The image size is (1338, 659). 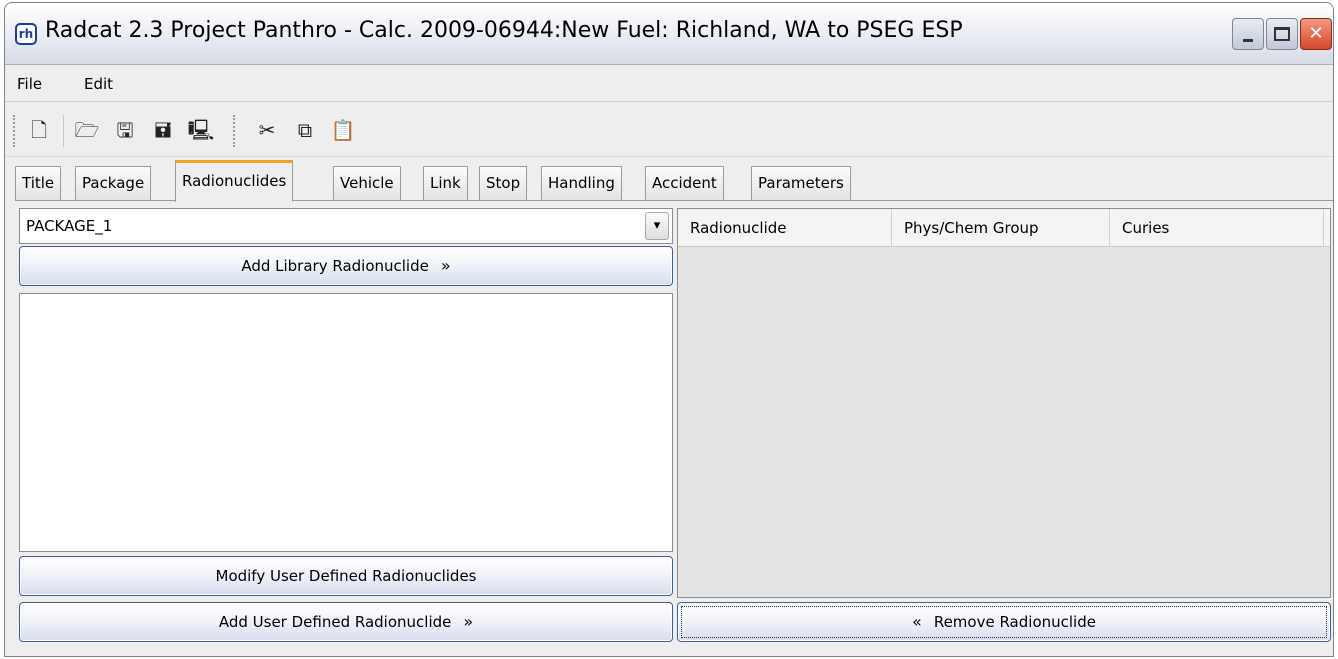 I want to click on add-library-radionuclide-button: Add Library Radionuclide », so click(x=346, y=266).